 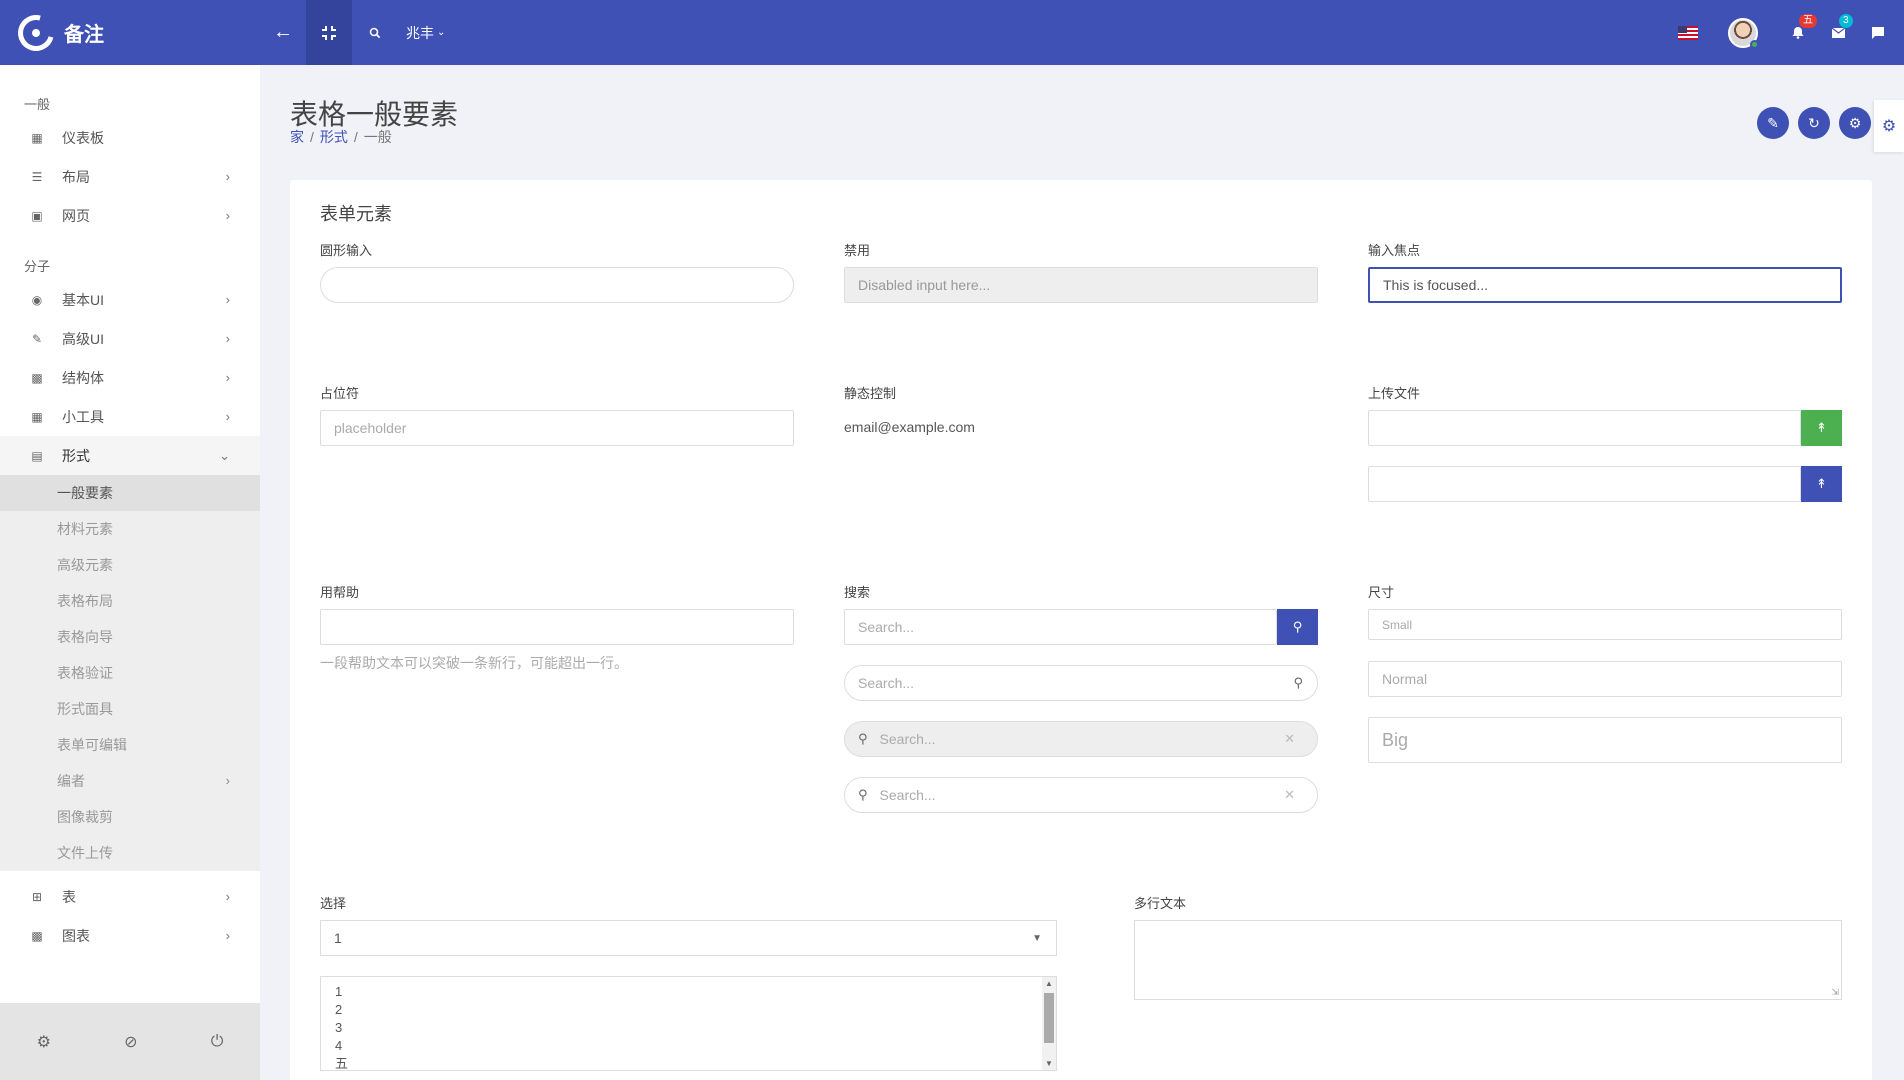 What do you see at coordinates (217, 1042) in the screenshot?
I see `power-icon: ⏻` at bounding box center [217, 1042].